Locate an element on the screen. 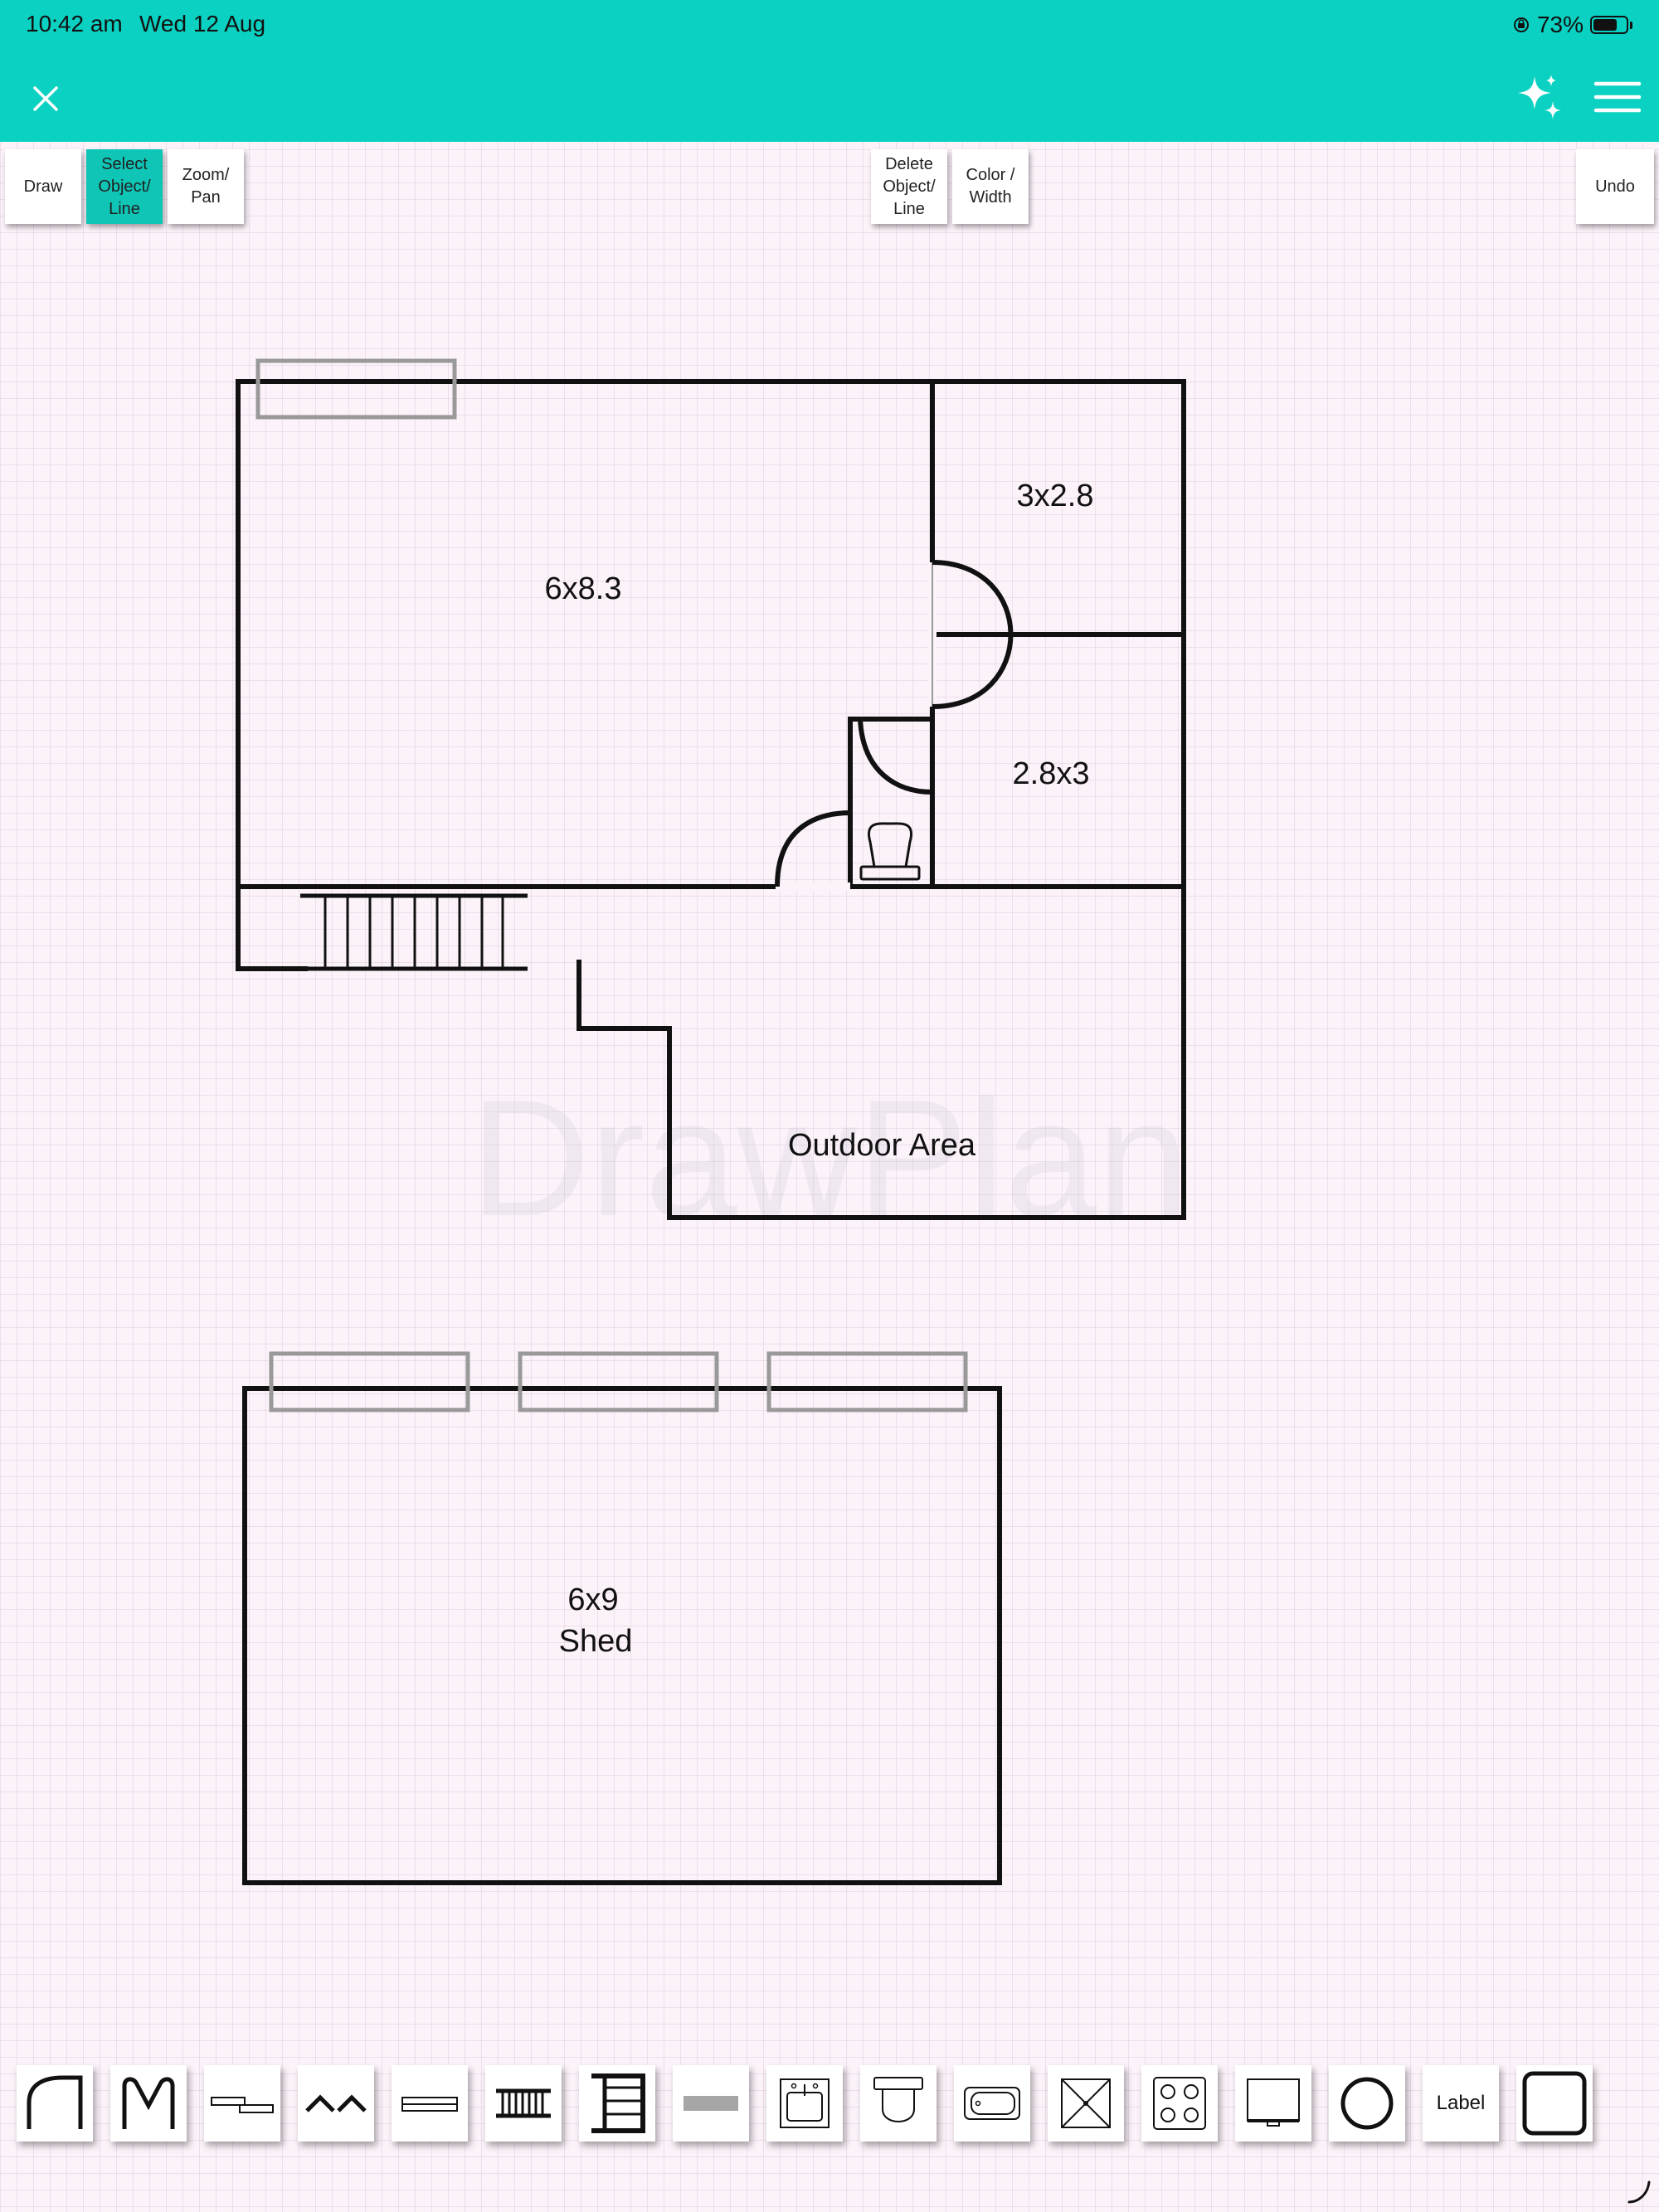 The width and height of the screenshot is (1659, 2212). stove-button is located at coordinates (1179, 2103).